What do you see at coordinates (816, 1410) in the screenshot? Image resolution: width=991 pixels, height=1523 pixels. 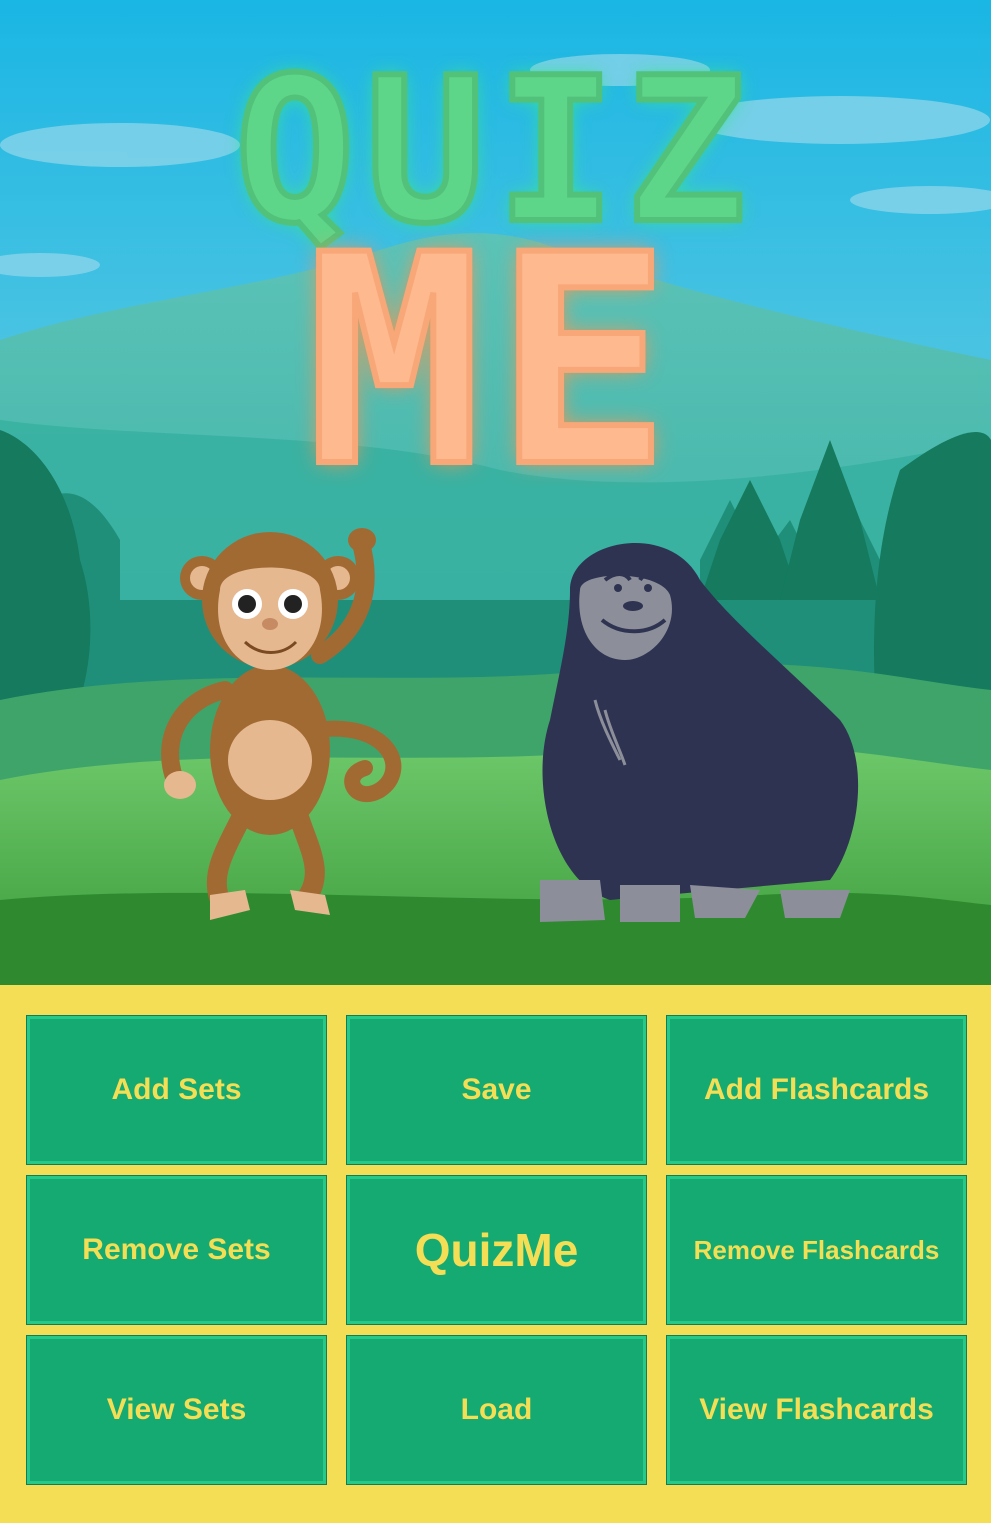 I see `view-flashcards-button: View Flashcards` at bounding box center [816, 1410].